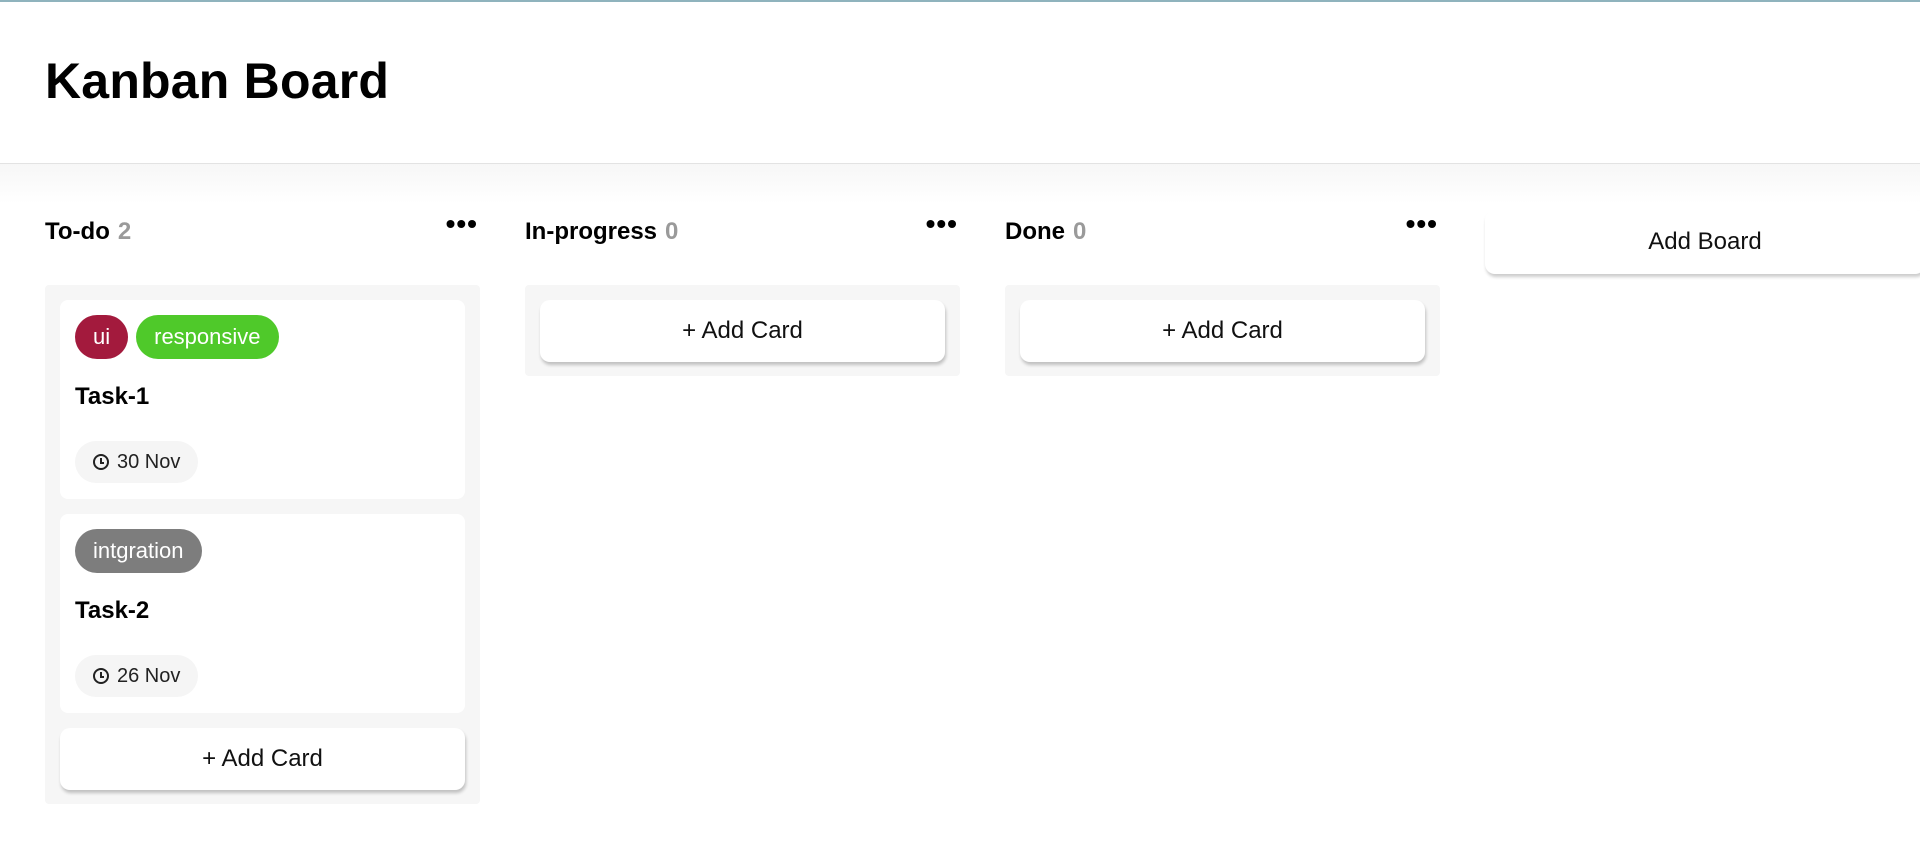 Image resolution: width=1920 pixels, height=863 pixels. Describe the element at coordinates (1702, 242) in the screenshot. I see `add-board-button: Add Board` at that location.